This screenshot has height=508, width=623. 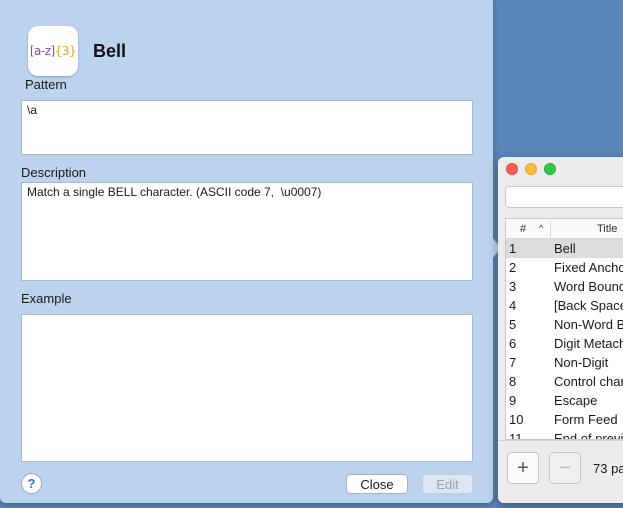 I want to click on table-row: 4 [Back Space], so click(x=564, y=305).